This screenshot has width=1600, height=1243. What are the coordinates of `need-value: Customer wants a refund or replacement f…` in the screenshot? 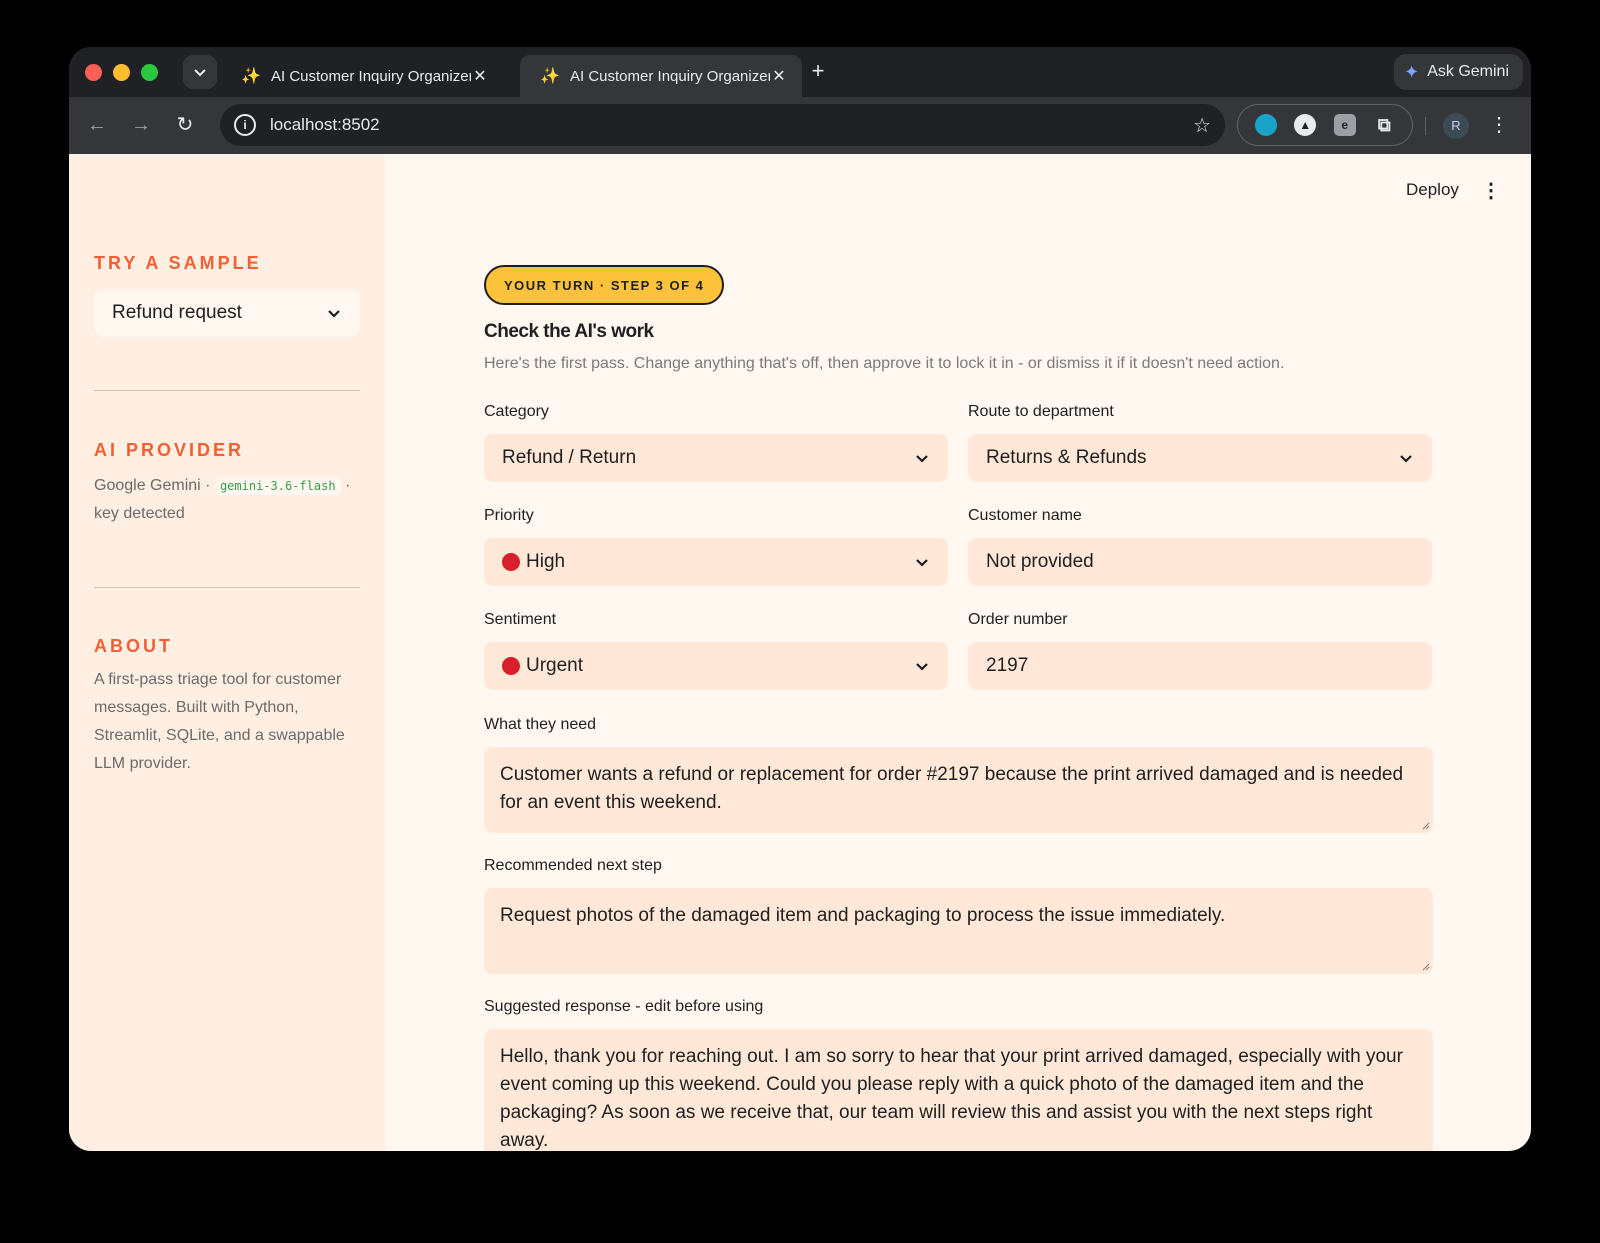 It's located at (952, 788).